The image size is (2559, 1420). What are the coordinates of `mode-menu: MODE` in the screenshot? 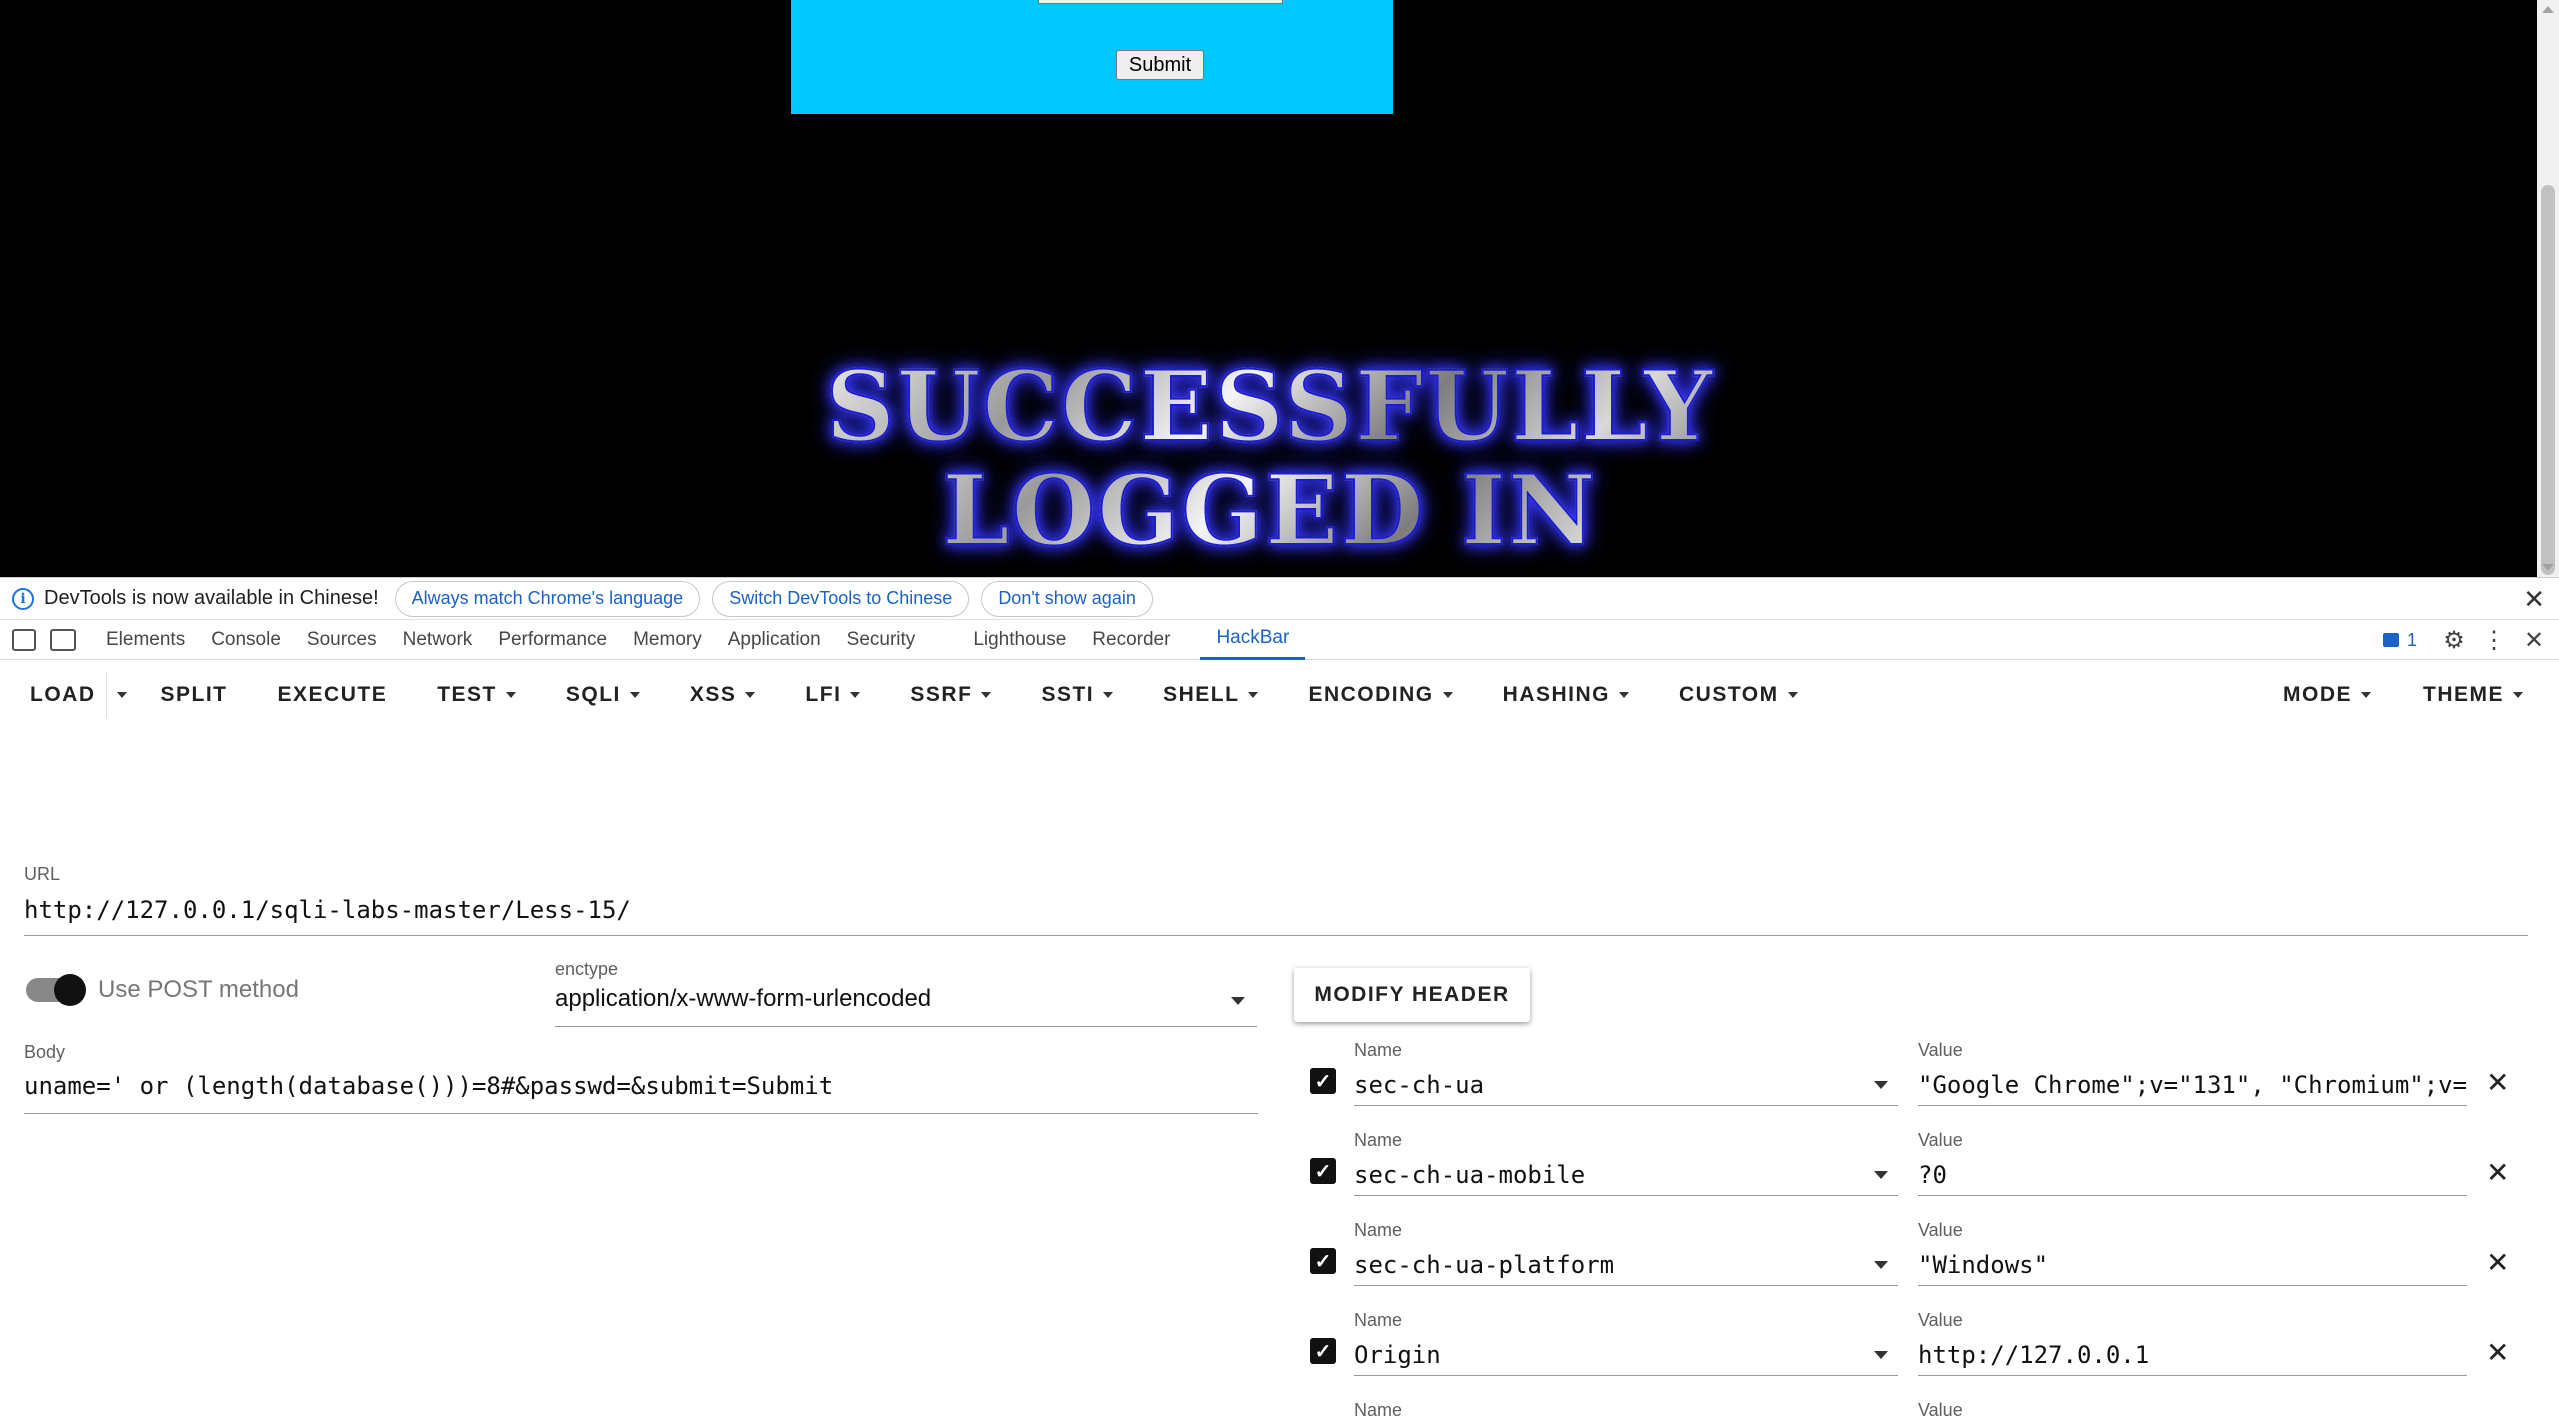 It's located at (2327, 695).